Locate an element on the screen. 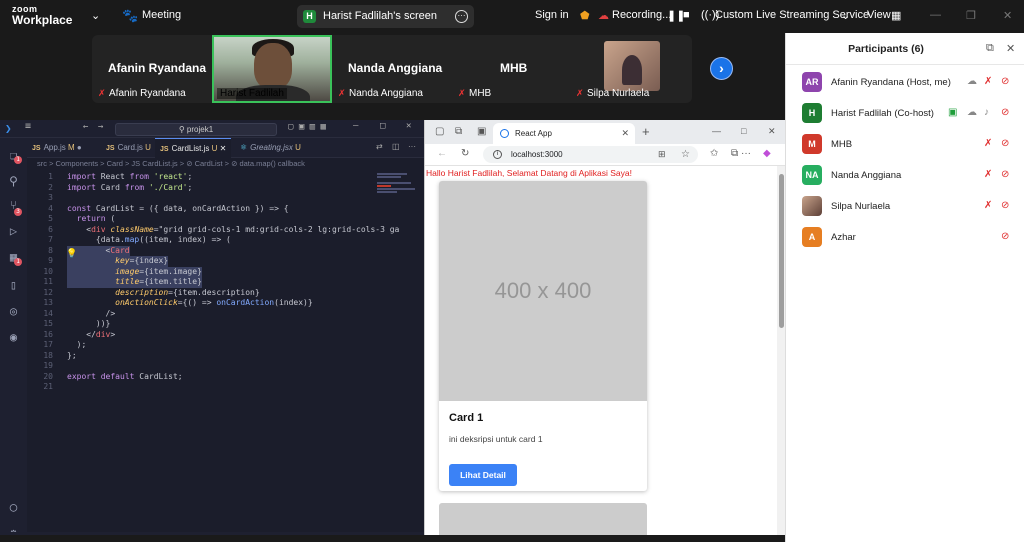 The image size is (1024, 542). copilot-icon: ◆ is located at coordinates (767, 153).